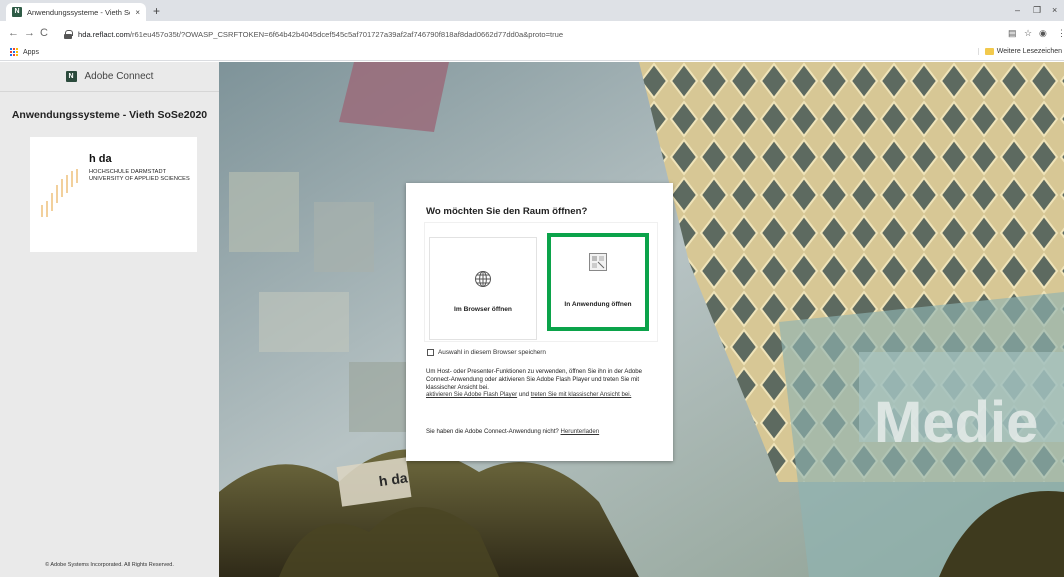  Describe the element at coordinates (14, 52) in the screenshot. I see `apps-grid-icon` at that location.